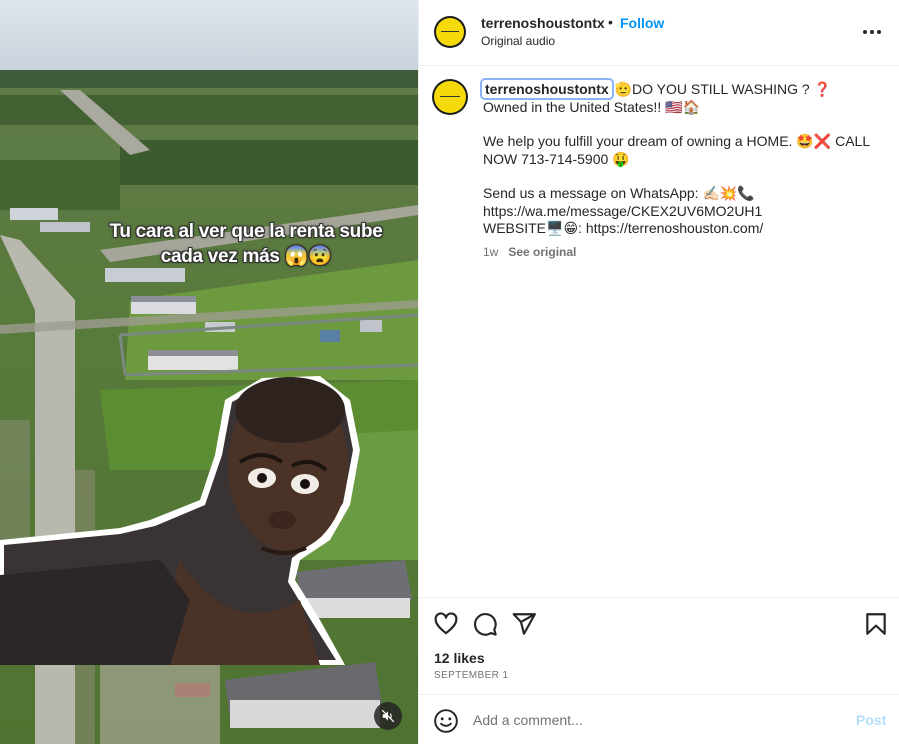 This screenshot has width=899, height=744. Describe the element at coordinates (459, 658) in the screenshot. I see `likes-count: 12 likes` at that location.